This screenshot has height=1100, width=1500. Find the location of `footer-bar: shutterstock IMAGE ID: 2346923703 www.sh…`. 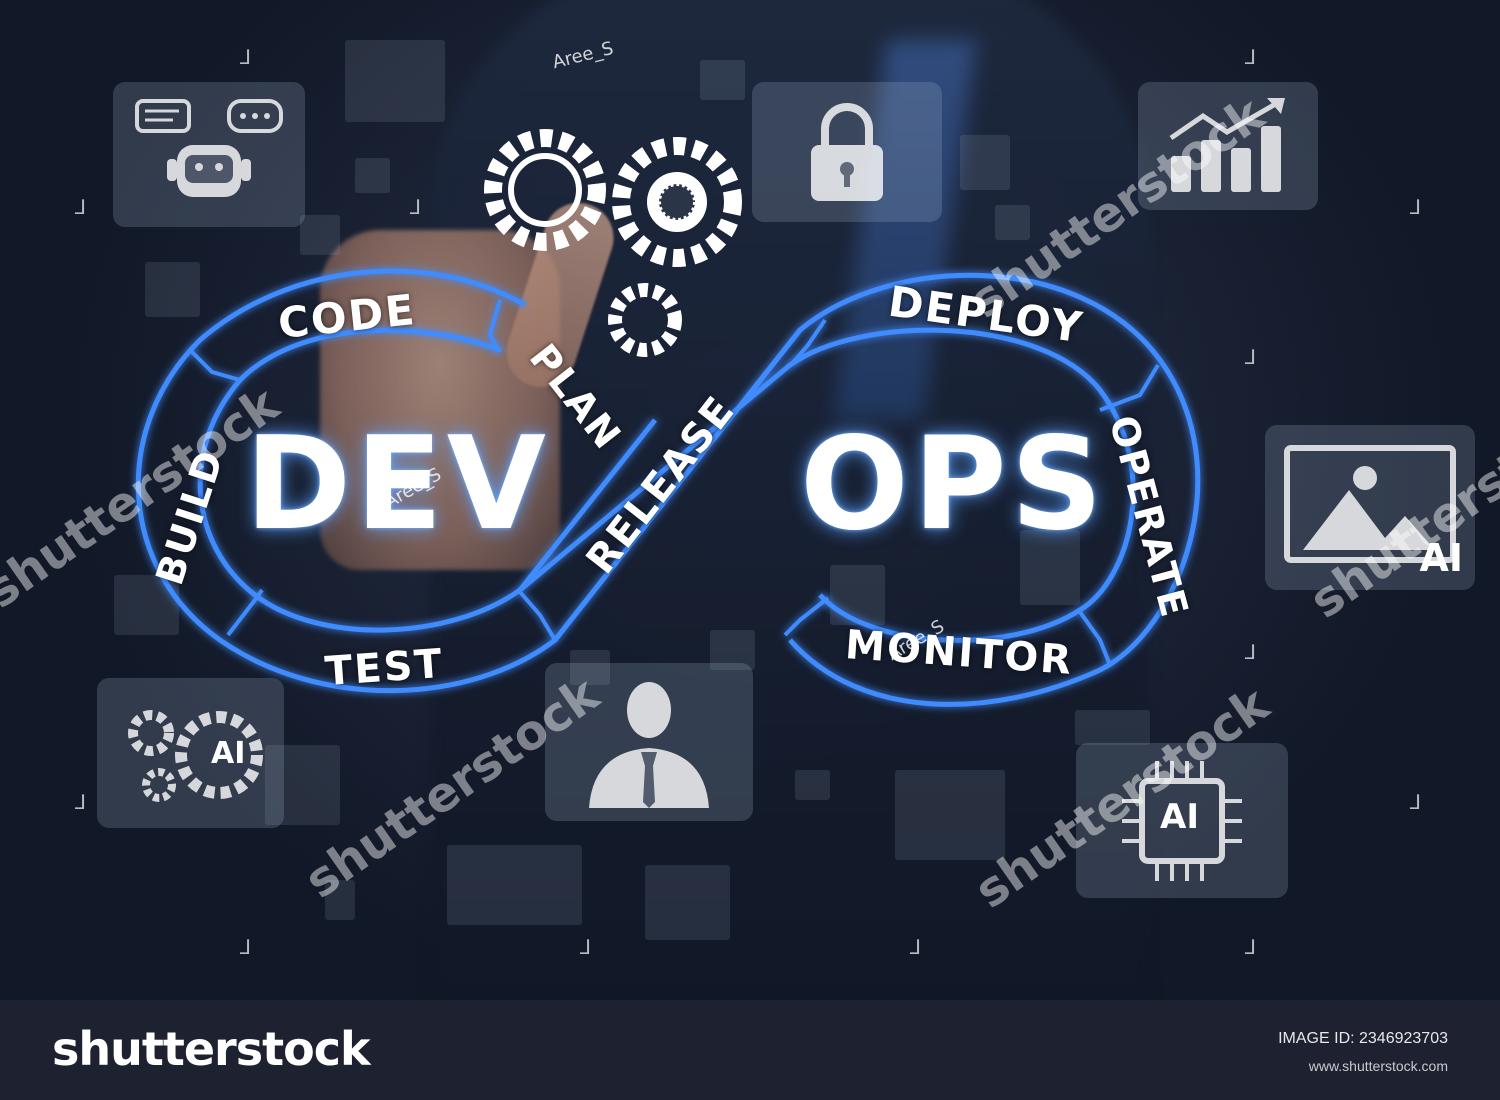

footer-bar: shutterstock IMAGE ID: 2346923703 www.sh… is located at coordinates (750, 1050).